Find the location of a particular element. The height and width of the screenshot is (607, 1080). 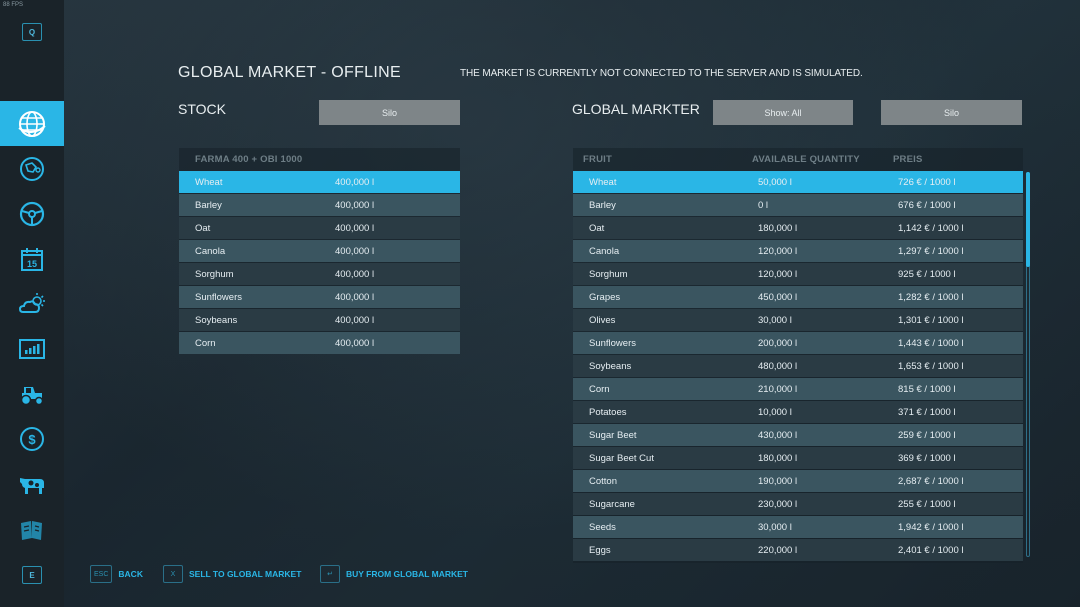

map-icon is located at coordinates (32, 168).